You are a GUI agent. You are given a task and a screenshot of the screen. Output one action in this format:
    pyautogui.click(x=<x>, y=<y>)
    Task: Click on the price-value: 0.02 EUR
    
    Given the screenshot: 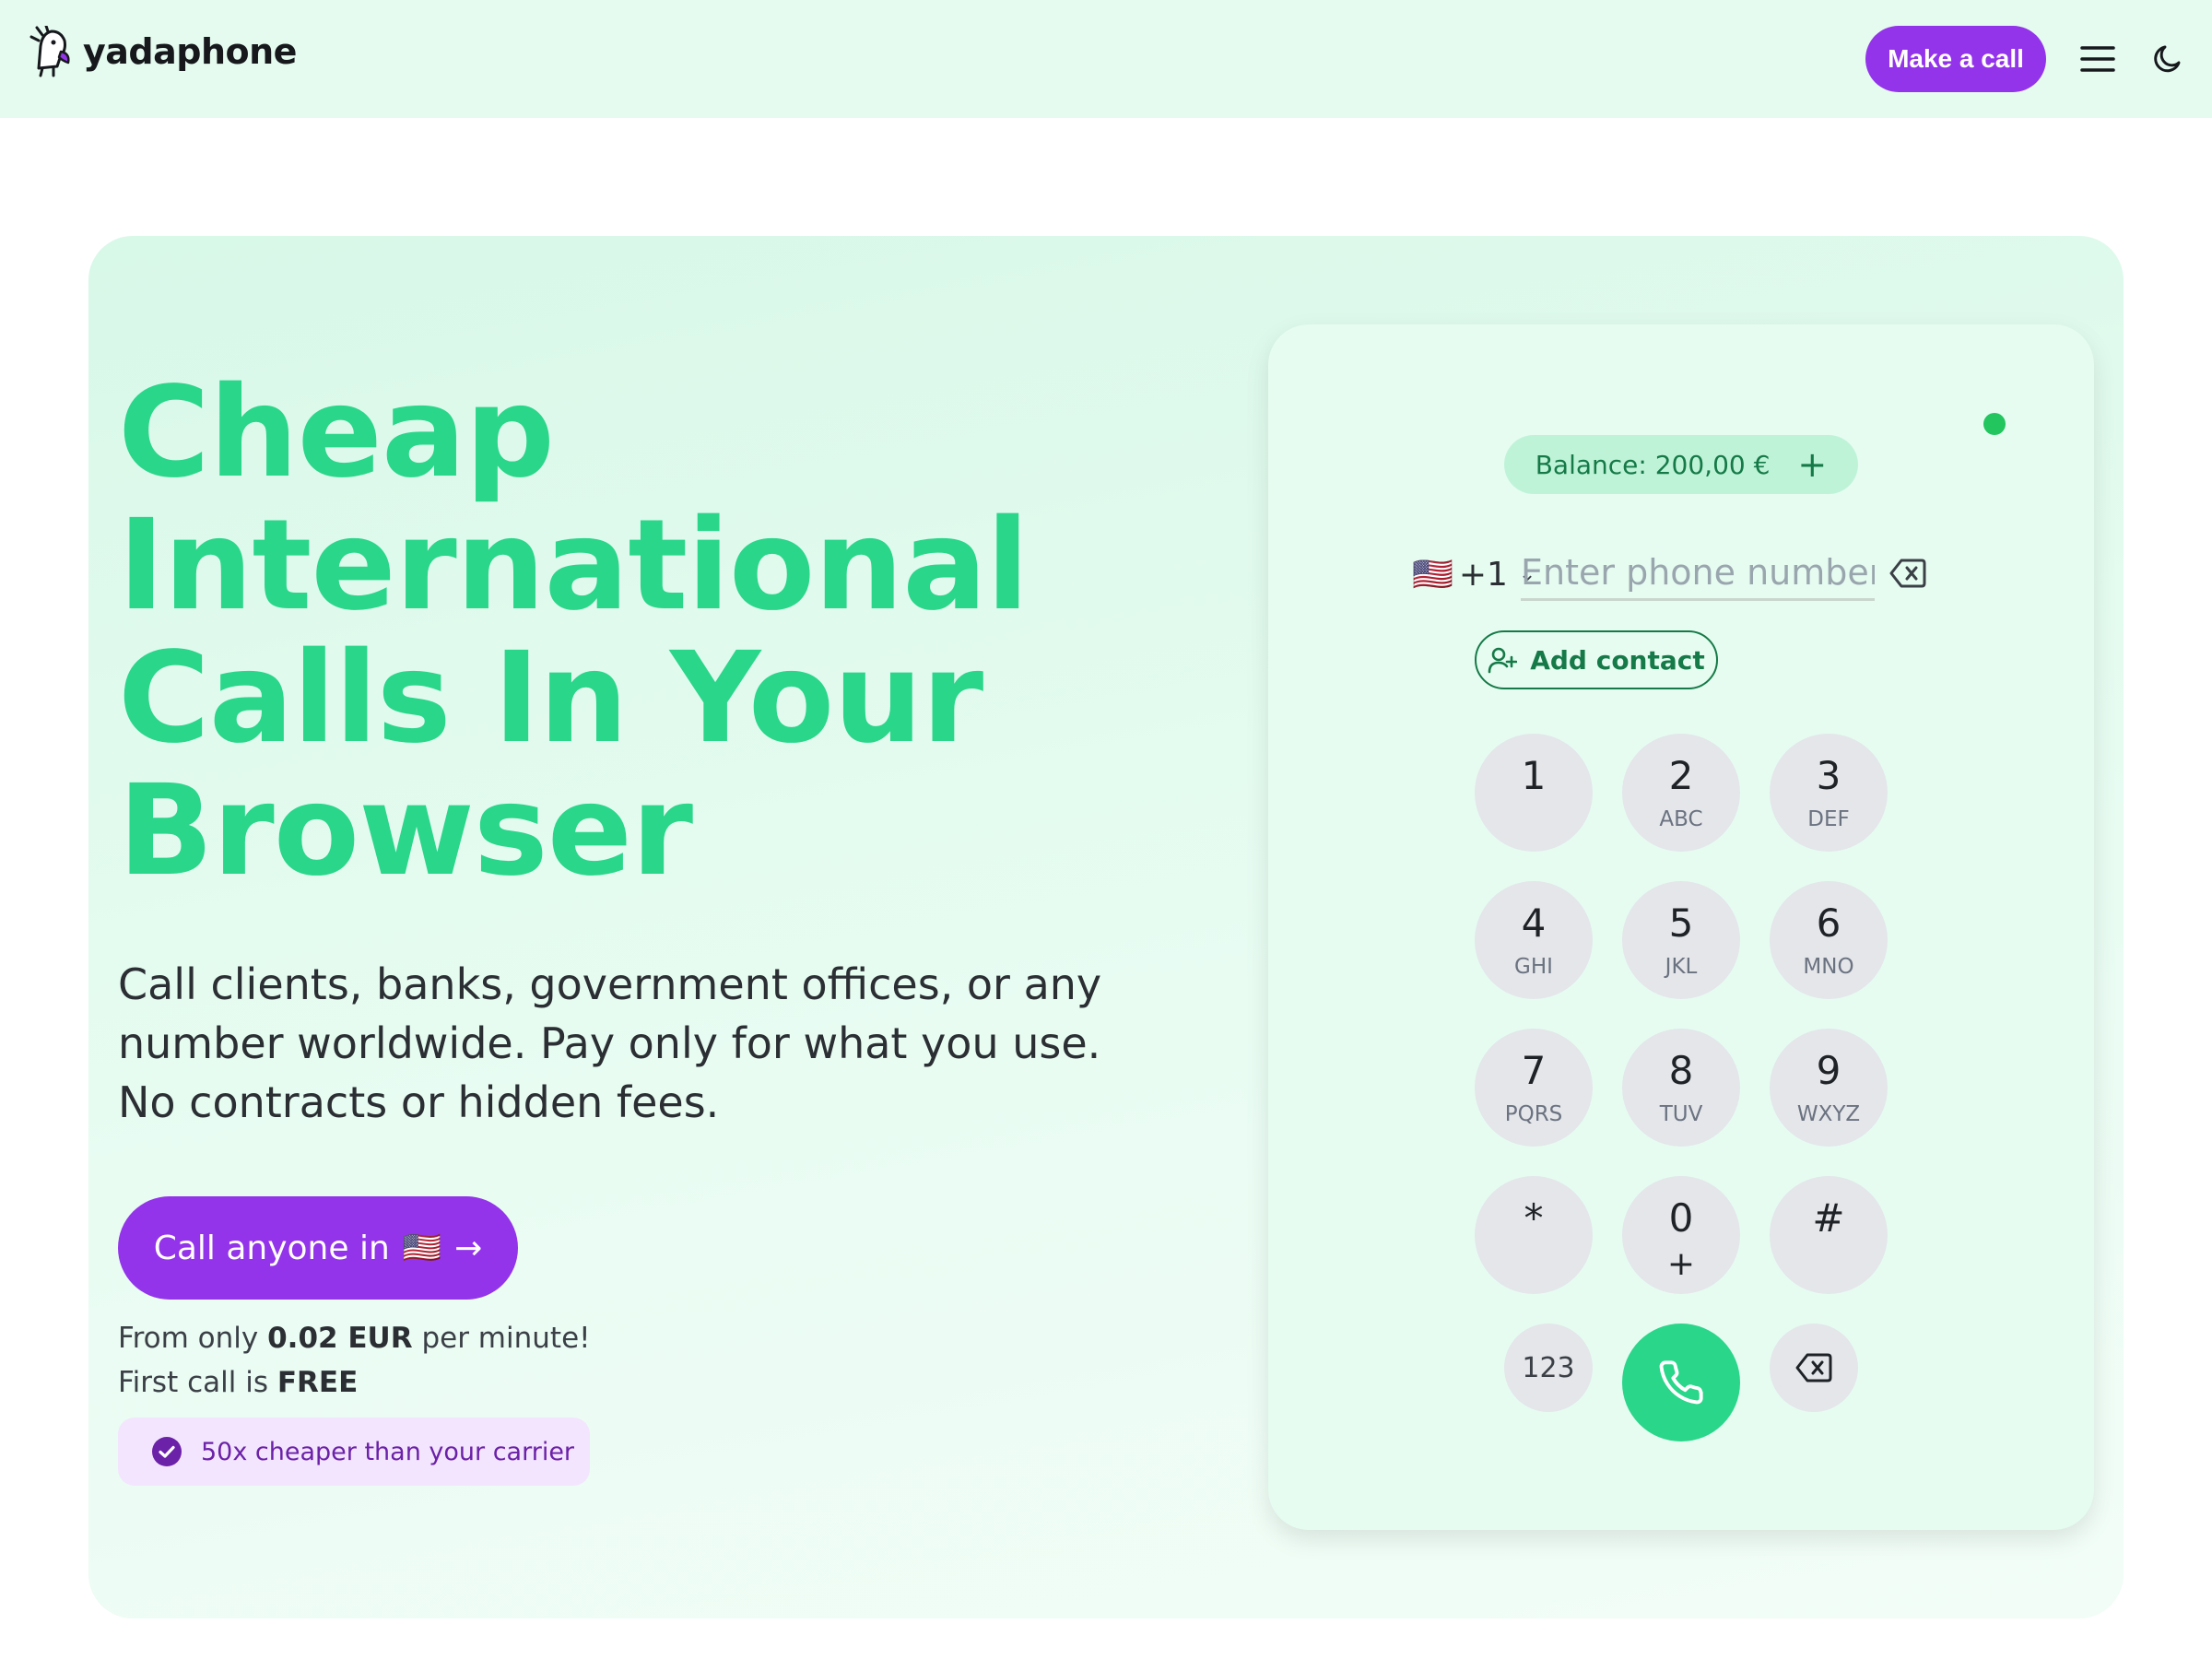 What is the action you would take?
    pyautogui.click(x=340, y=1338)
    